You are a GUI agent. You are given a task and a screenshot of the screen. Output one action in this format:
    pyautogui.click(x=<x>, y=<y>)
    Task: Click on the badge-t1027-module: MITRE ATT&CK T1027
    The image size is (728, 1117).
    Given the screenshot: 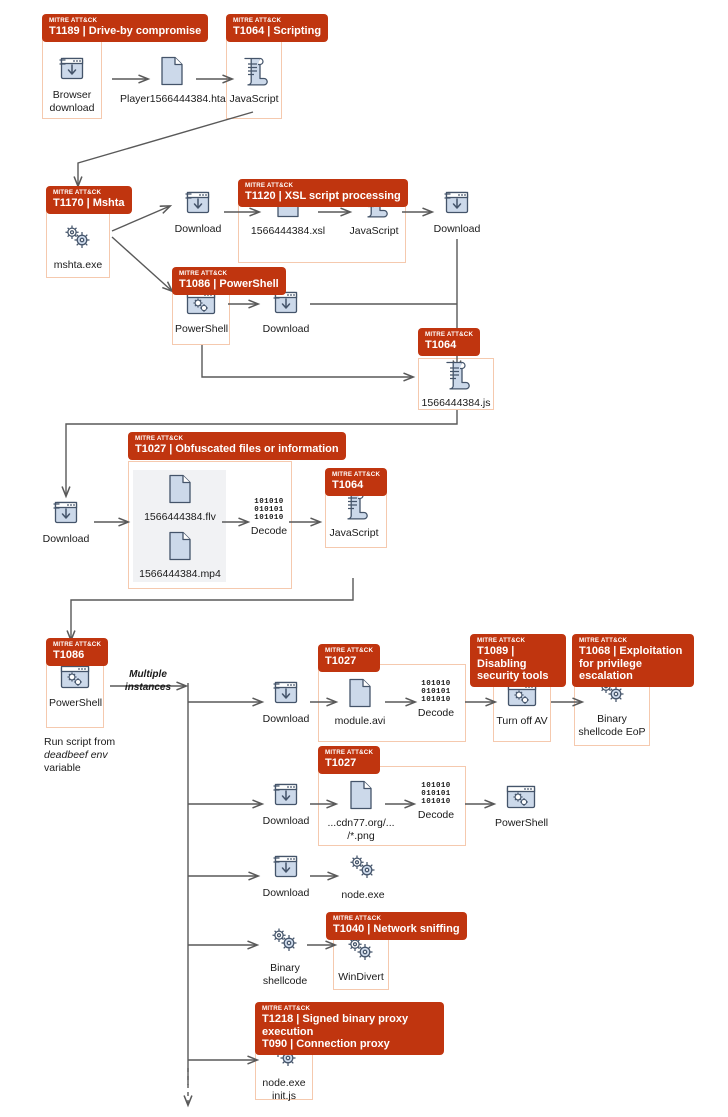 What is the action you would take?
    pyautogui.click(x=349, y=658)
    